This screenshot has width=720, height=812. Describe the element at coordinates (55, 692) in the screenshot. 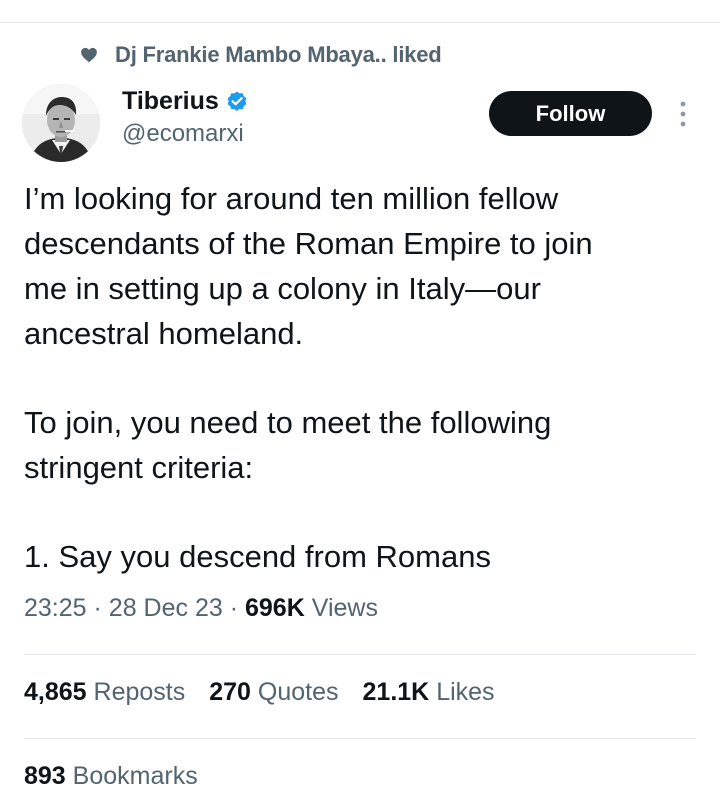

I see `reposts-count: 4,865` at that location.